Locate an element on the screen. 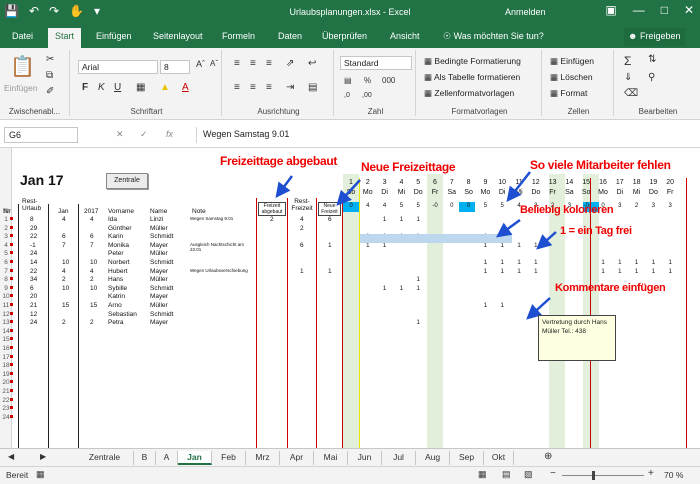 This screenshot has width=700, height=484. tell-me-search: ☉ Was möchten Sie tun? is located at coordinates (493, 36).